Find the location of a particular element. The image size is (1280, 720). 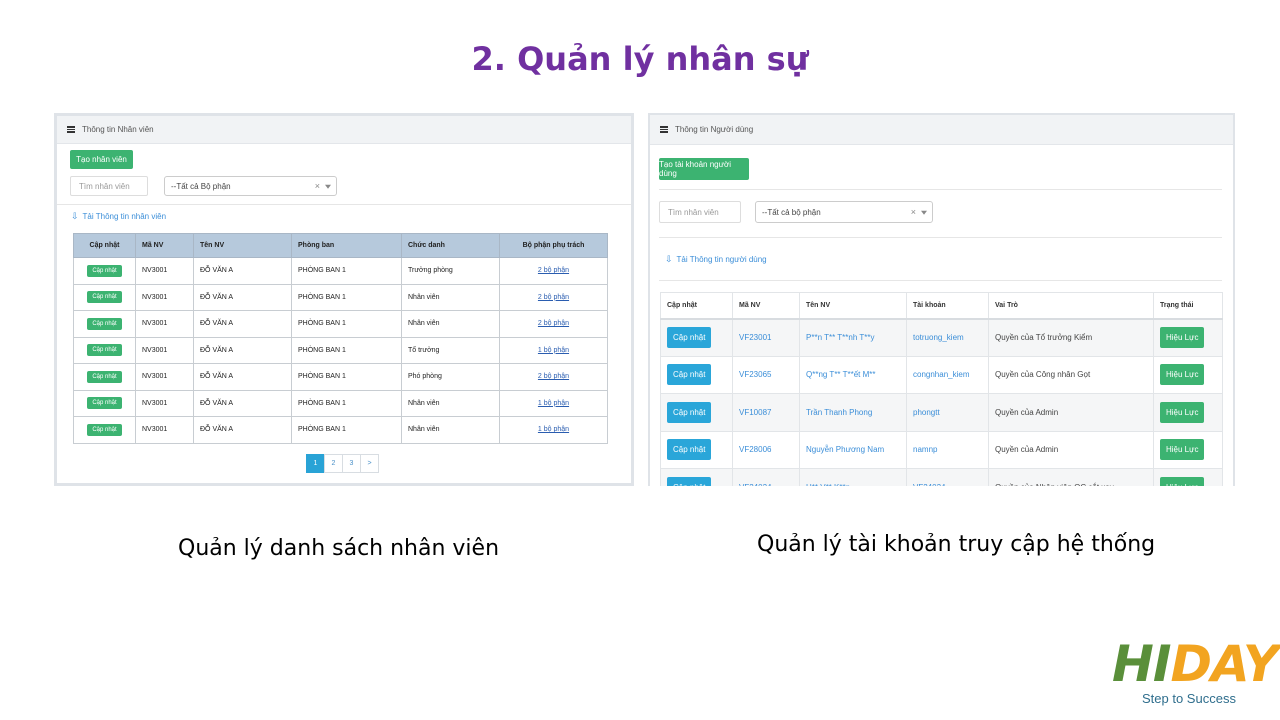

logo-tagline: Step to Success is located at coordinates (1189, 698).